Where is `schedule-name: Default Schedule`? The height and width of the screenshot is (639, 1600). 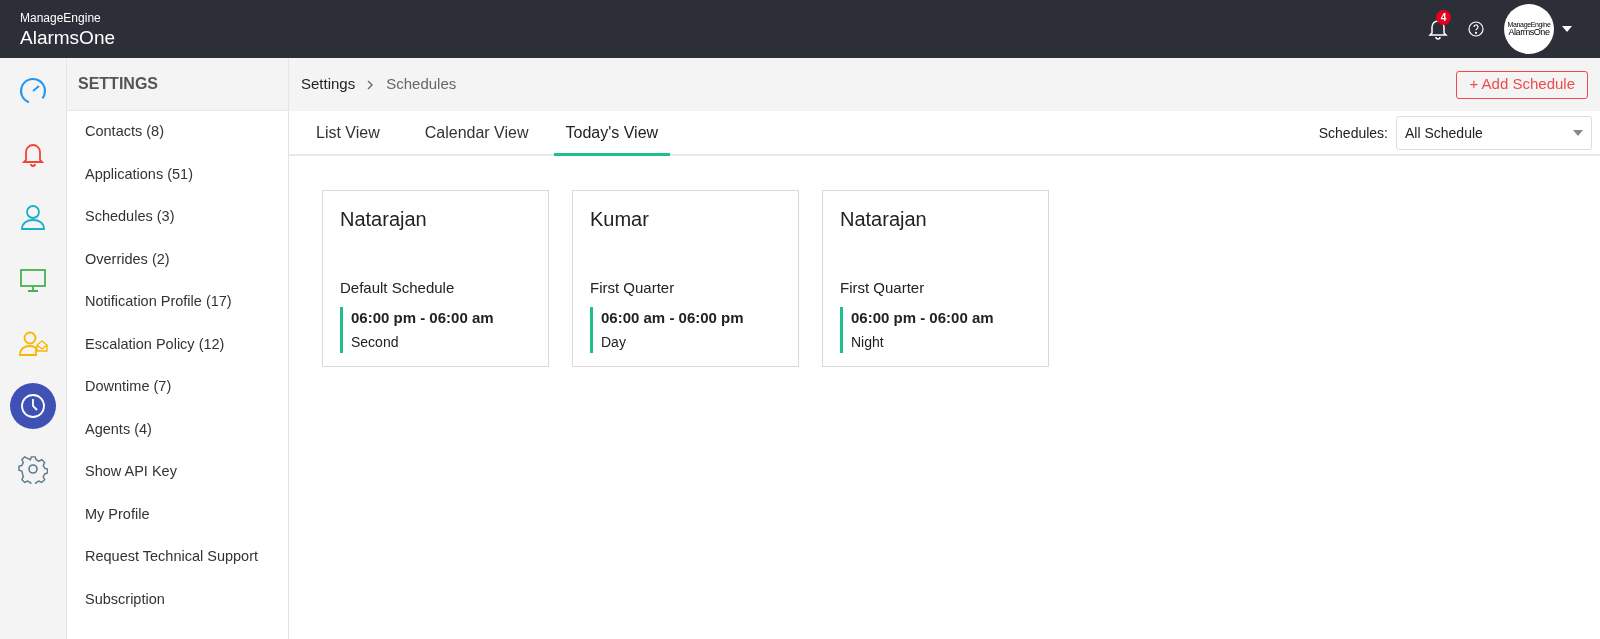 schedule-name: Default Schedule is located at coordinates (398, 288).